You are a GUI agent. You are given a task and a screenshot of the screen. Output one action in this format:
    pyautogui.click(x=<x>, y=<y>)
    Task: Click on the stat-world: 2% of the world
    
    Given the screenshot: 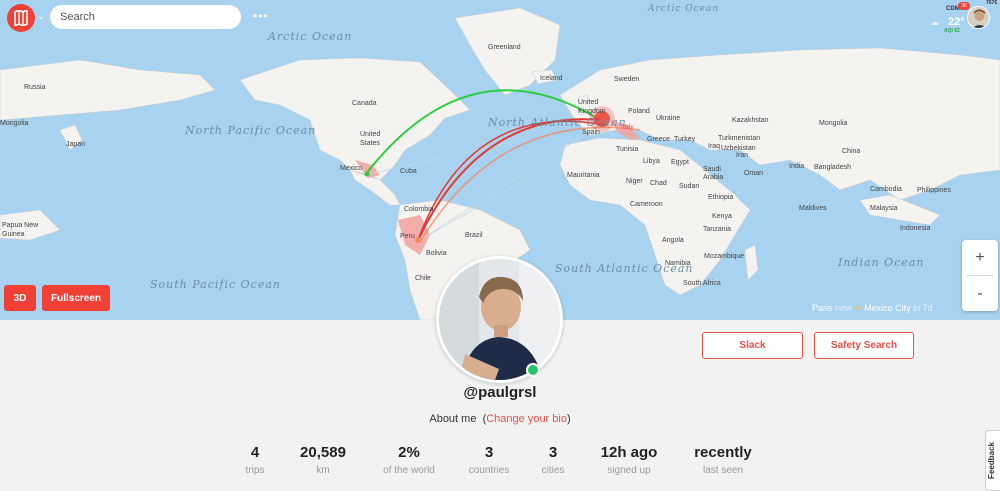 What is the action you would take?
    pyautogui.click(x=409, y=460)
    